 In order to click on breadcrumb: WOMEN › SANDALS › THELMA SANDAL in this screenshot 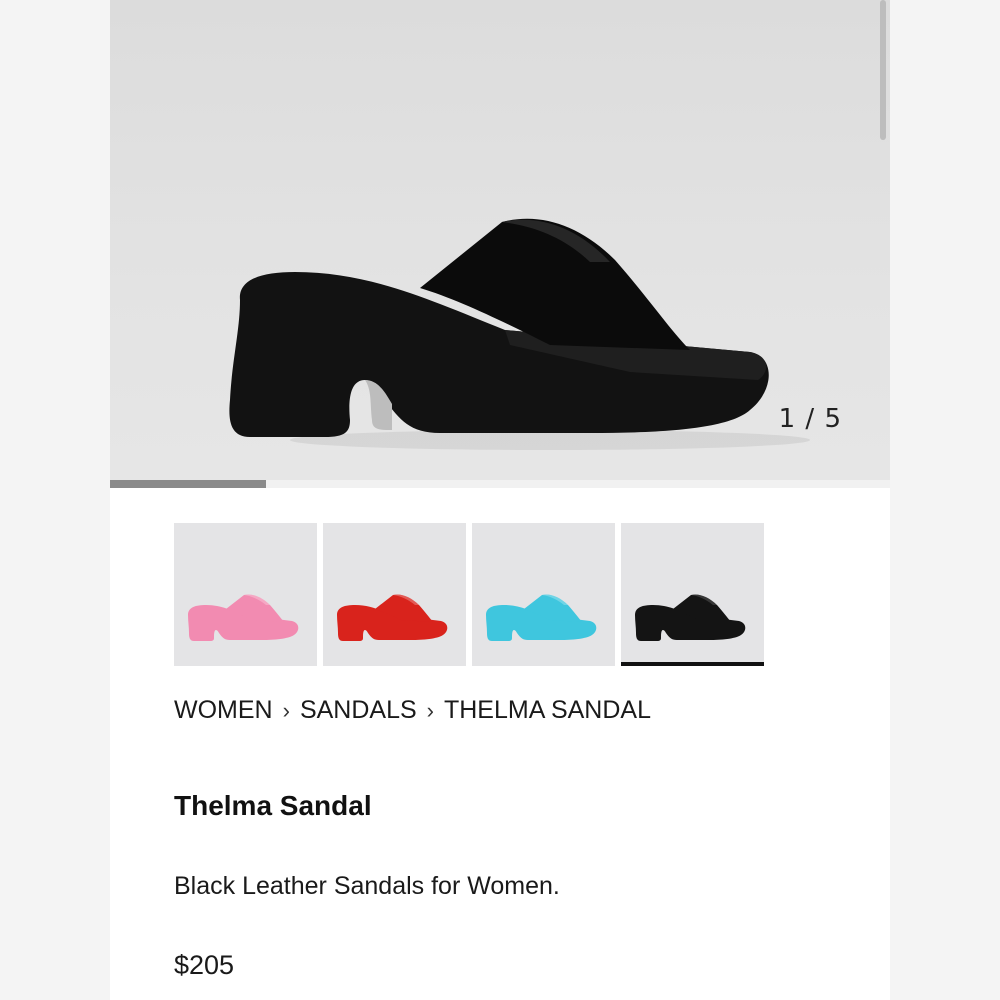, I will do `click(412, 710)`.